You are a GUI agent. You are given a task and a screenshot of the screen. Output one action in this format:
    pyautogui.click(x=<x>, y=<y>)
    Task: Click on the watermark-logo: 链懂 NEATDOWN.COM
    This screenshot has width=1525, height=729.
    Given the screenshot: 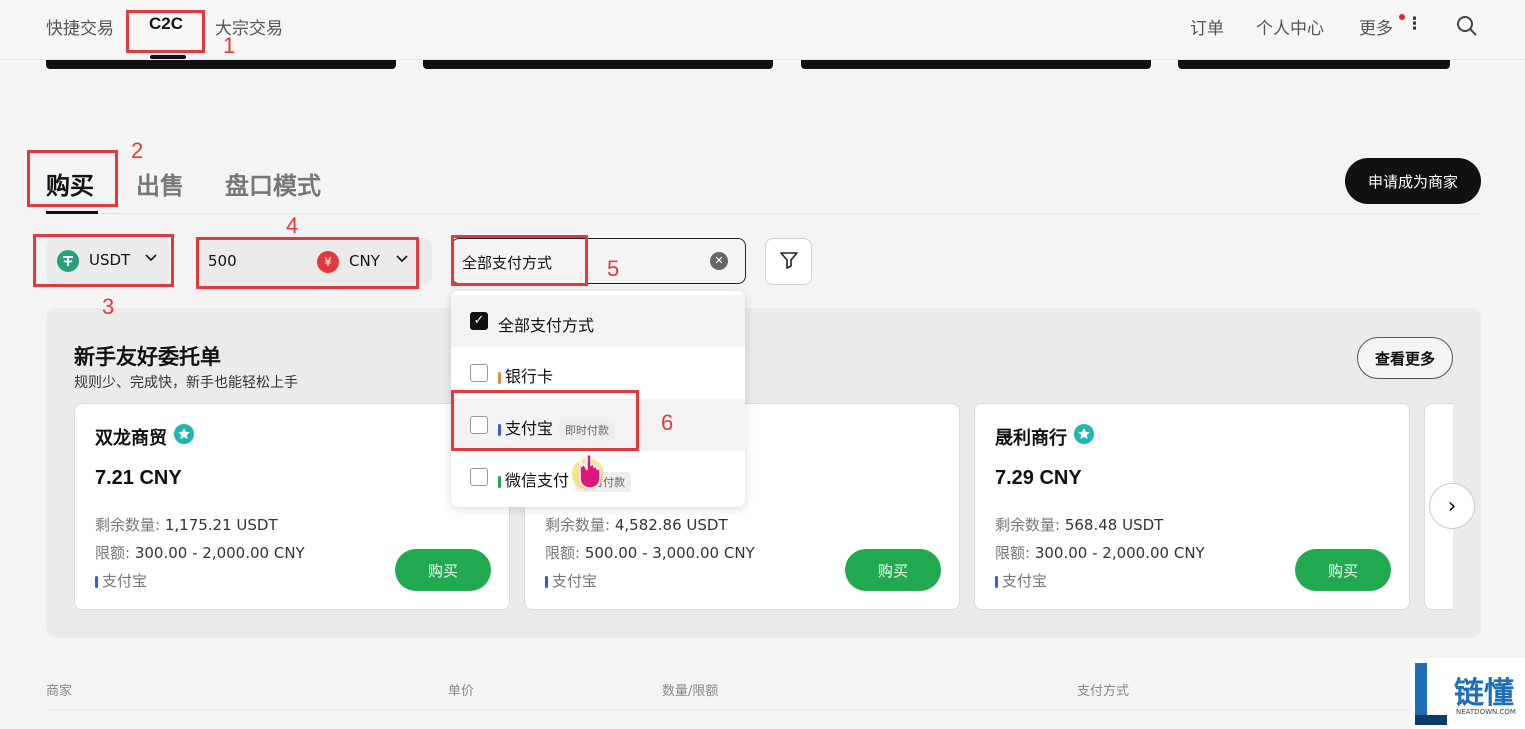 What is the action you would take?
    pyautogui.click(x=1467, y=693)
    